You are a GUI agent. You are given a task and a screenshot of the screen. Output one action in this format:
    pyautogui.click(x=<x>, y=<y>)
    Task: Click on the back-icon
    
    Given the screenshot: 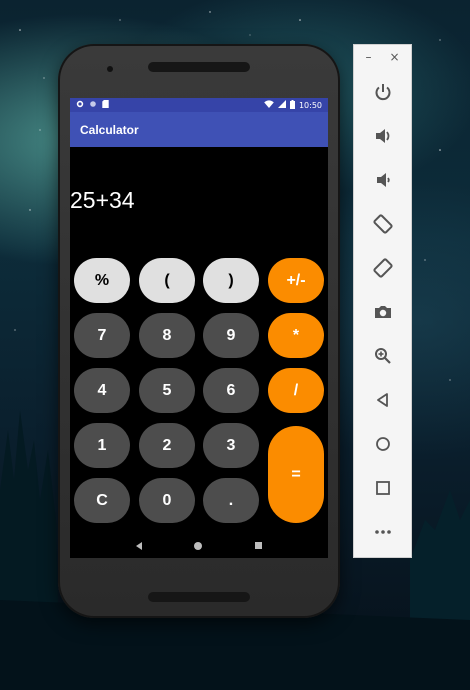 What is the action you would take?
    pyautogui.click(x=382, y=400)
    